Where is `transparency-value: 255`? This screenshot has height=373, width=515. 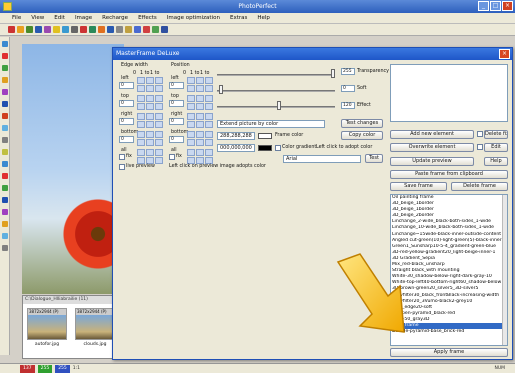 transparency-value: 255 is located at coordinates (348, 71).